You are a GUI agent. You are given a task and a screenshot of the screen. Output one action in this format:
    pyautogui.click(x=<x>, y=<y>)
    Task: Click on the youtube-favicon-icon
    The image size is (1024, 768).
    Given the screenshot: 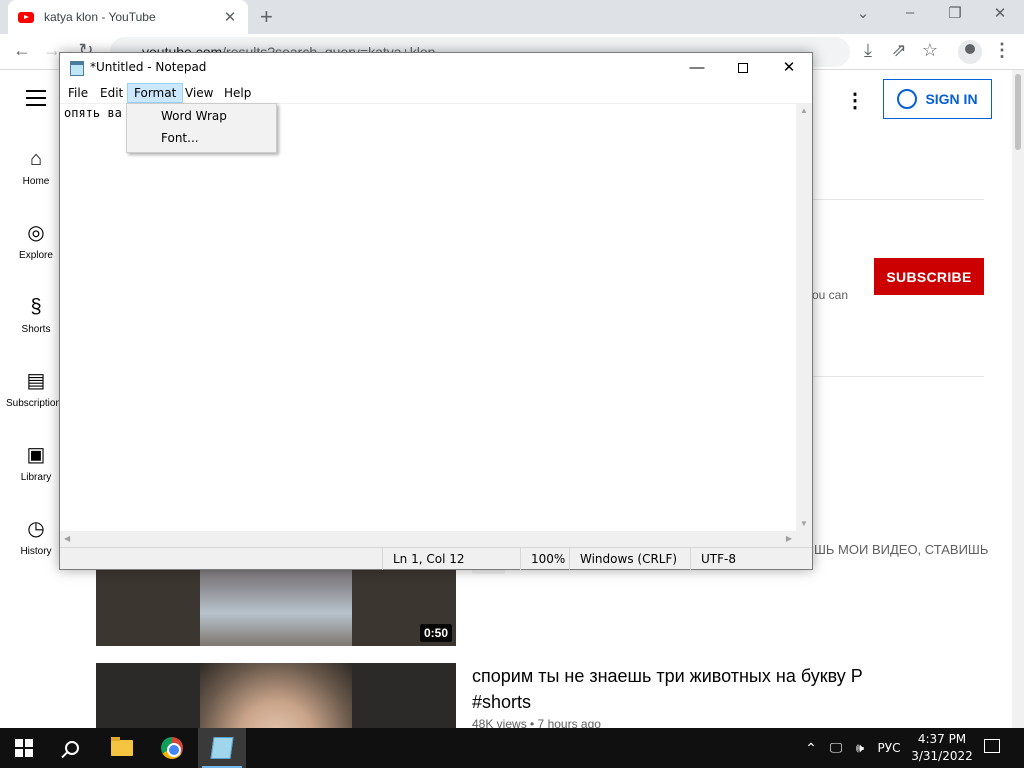 What is the action you would take?
    pyautogui.click(x=26, y=17)
    